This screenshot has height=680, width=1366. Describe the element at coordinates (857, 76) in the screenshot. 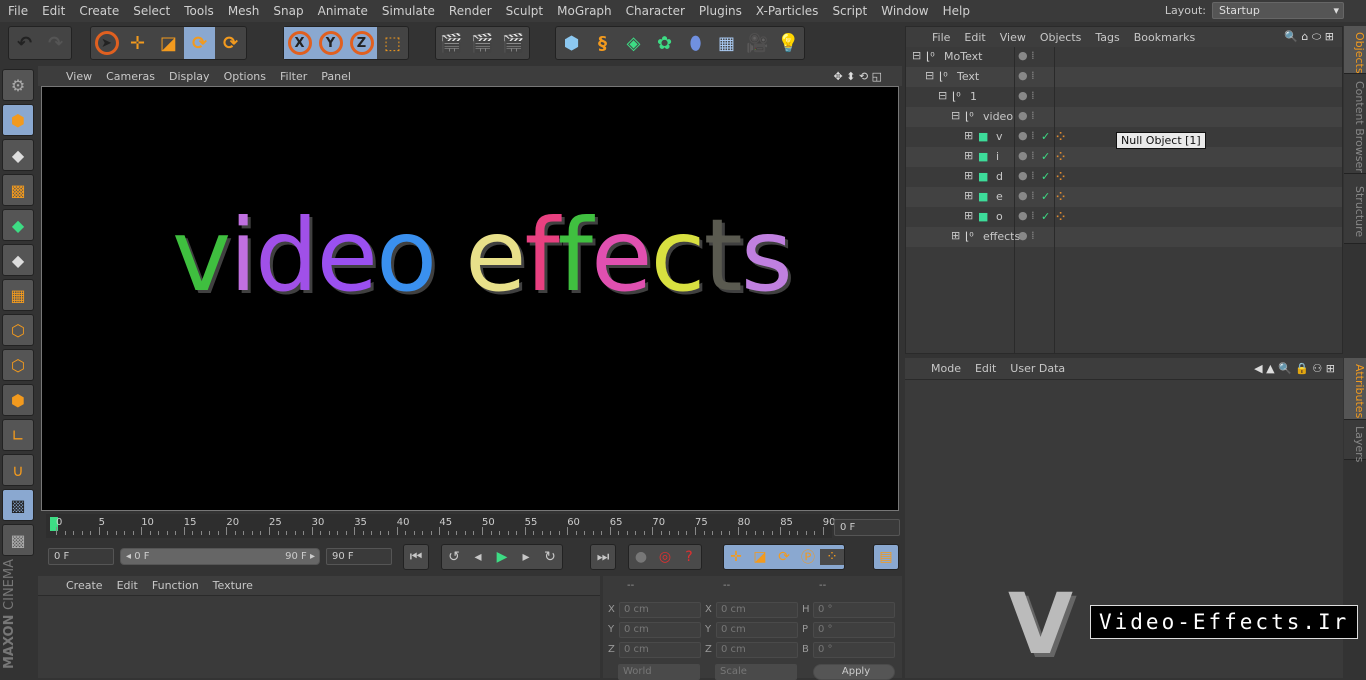

I see `viewport-nav-icons: ✥ ⬍ ⟲ ◱` at that location.